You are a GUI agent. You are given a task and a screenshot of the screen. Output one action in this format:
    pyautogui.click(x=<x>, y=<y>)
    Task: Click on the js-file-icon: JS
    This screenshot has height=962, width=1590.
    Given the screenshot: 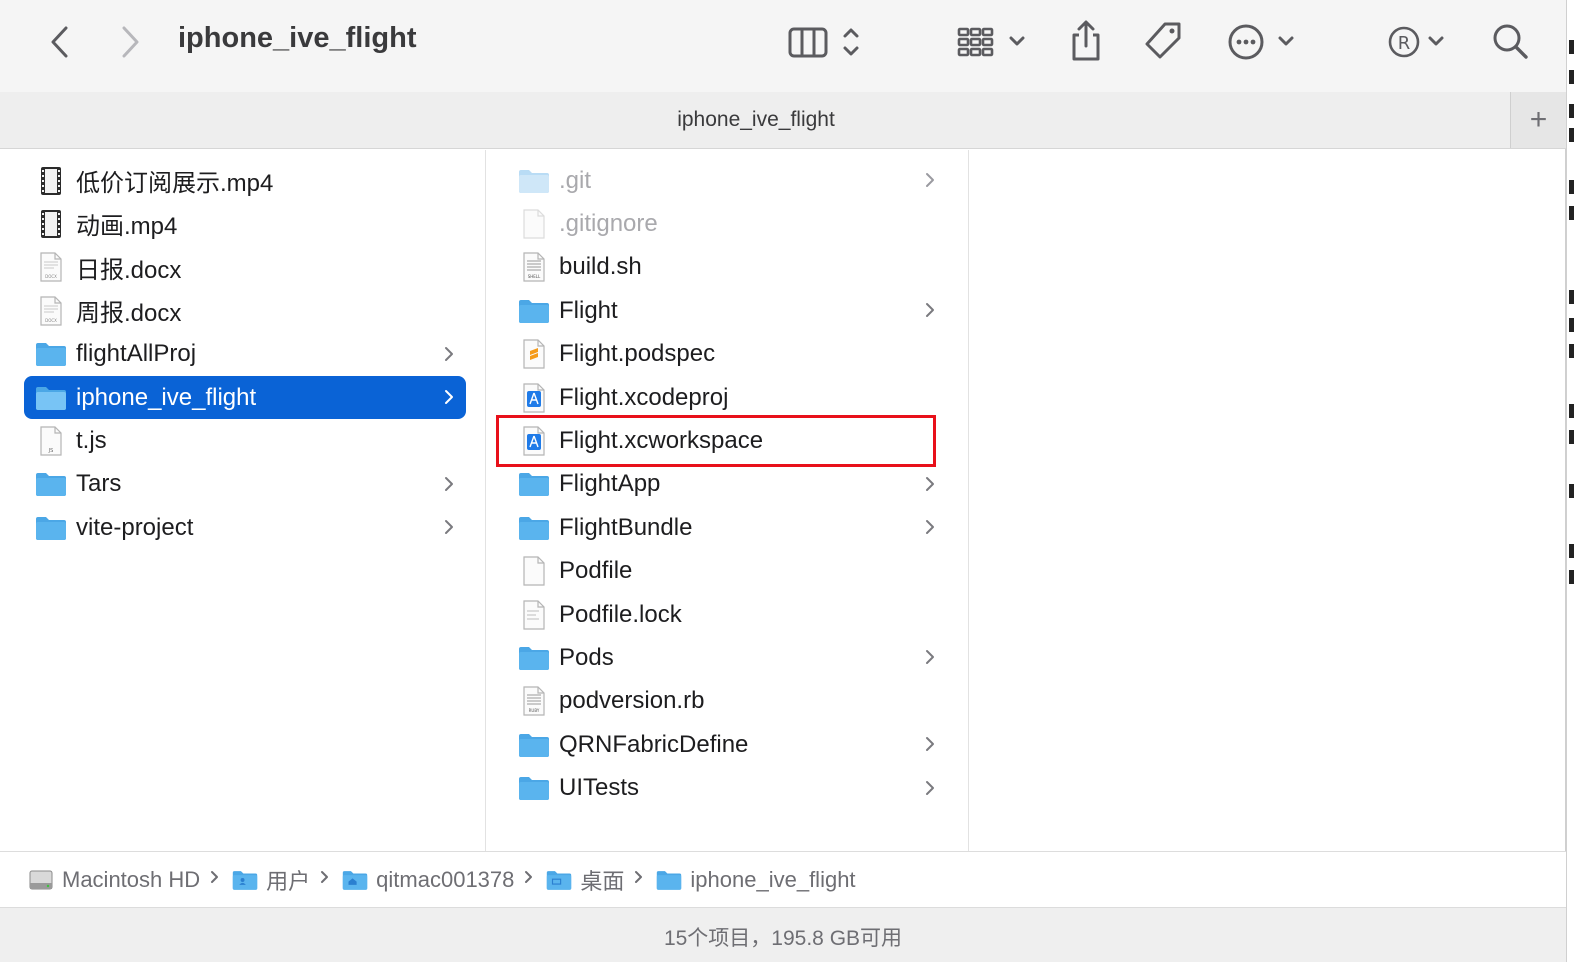 What is the action you would take?
    pyautogui.click(x=51, y=441)
    